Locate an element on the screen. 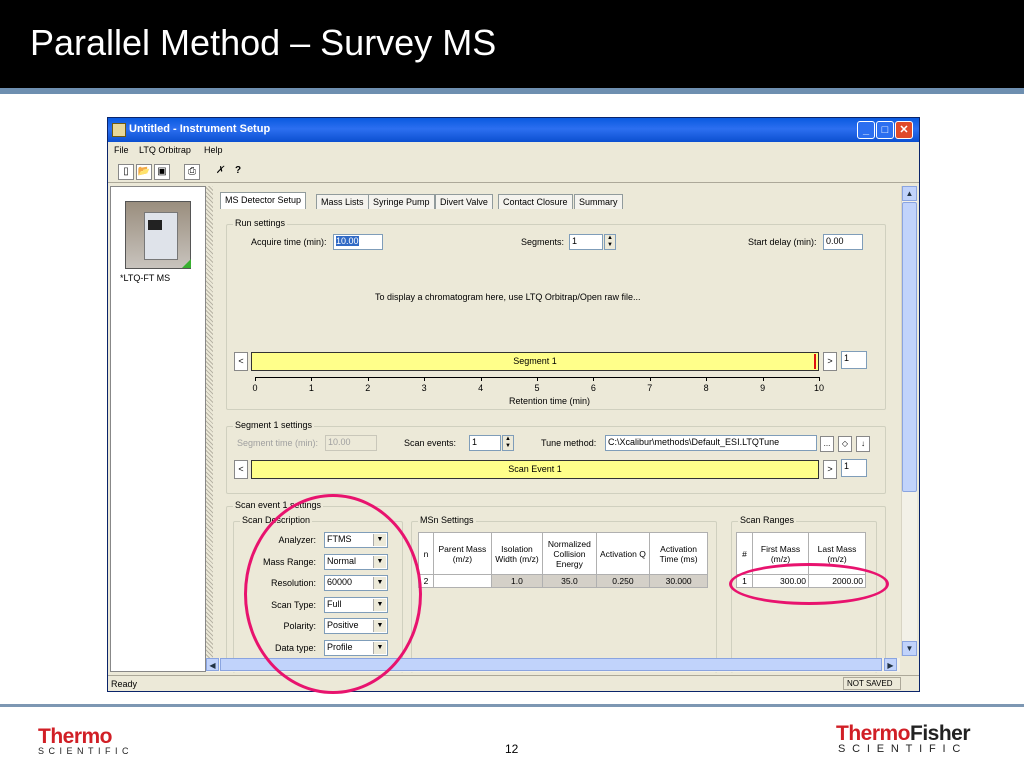 The height and width of the screenshot is (768, 1024). event-index-field: 1 is located at coordinates (854, 468).